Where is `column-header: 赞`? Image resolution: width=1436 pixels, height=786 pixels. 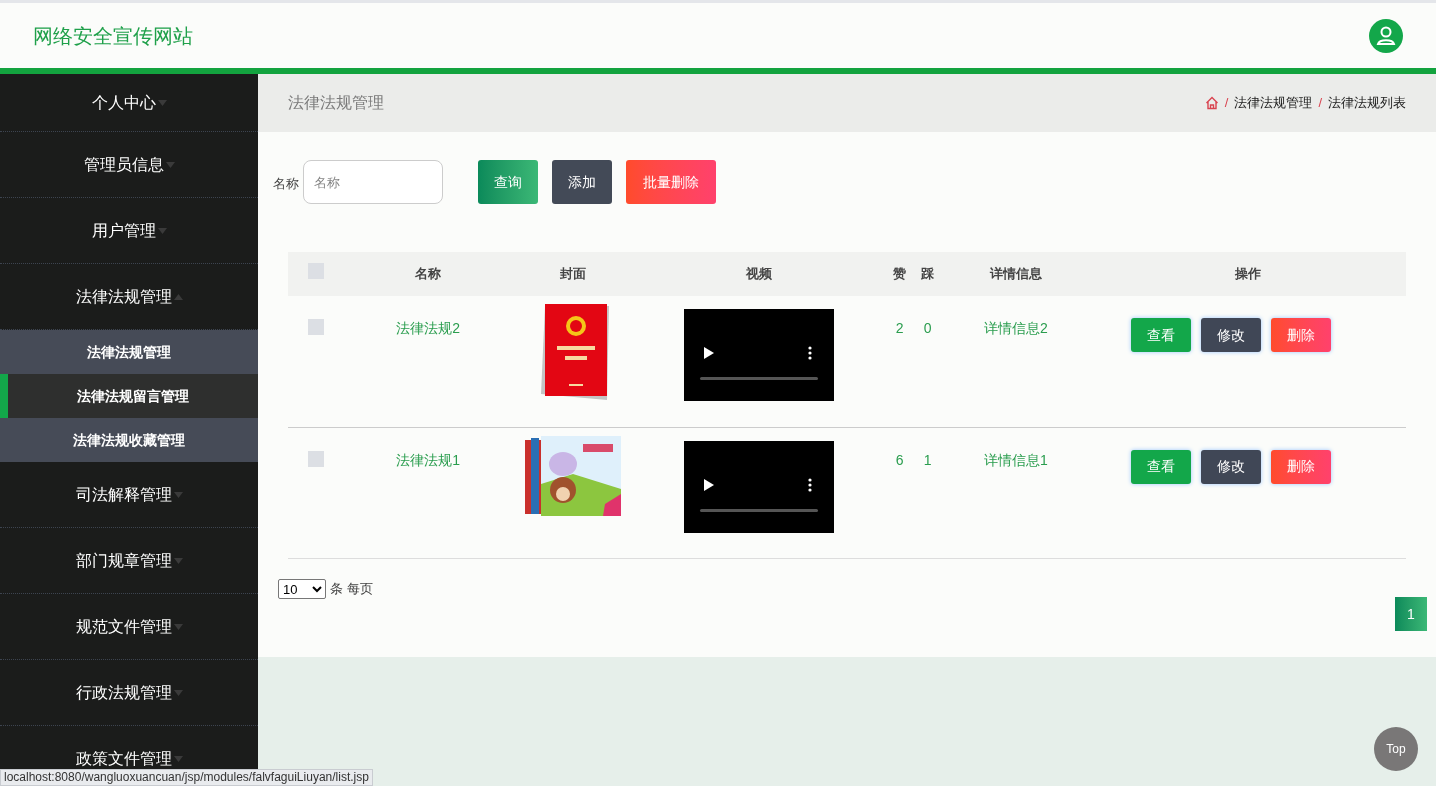
column-header: 赞 is located at coordinates (900, 274).